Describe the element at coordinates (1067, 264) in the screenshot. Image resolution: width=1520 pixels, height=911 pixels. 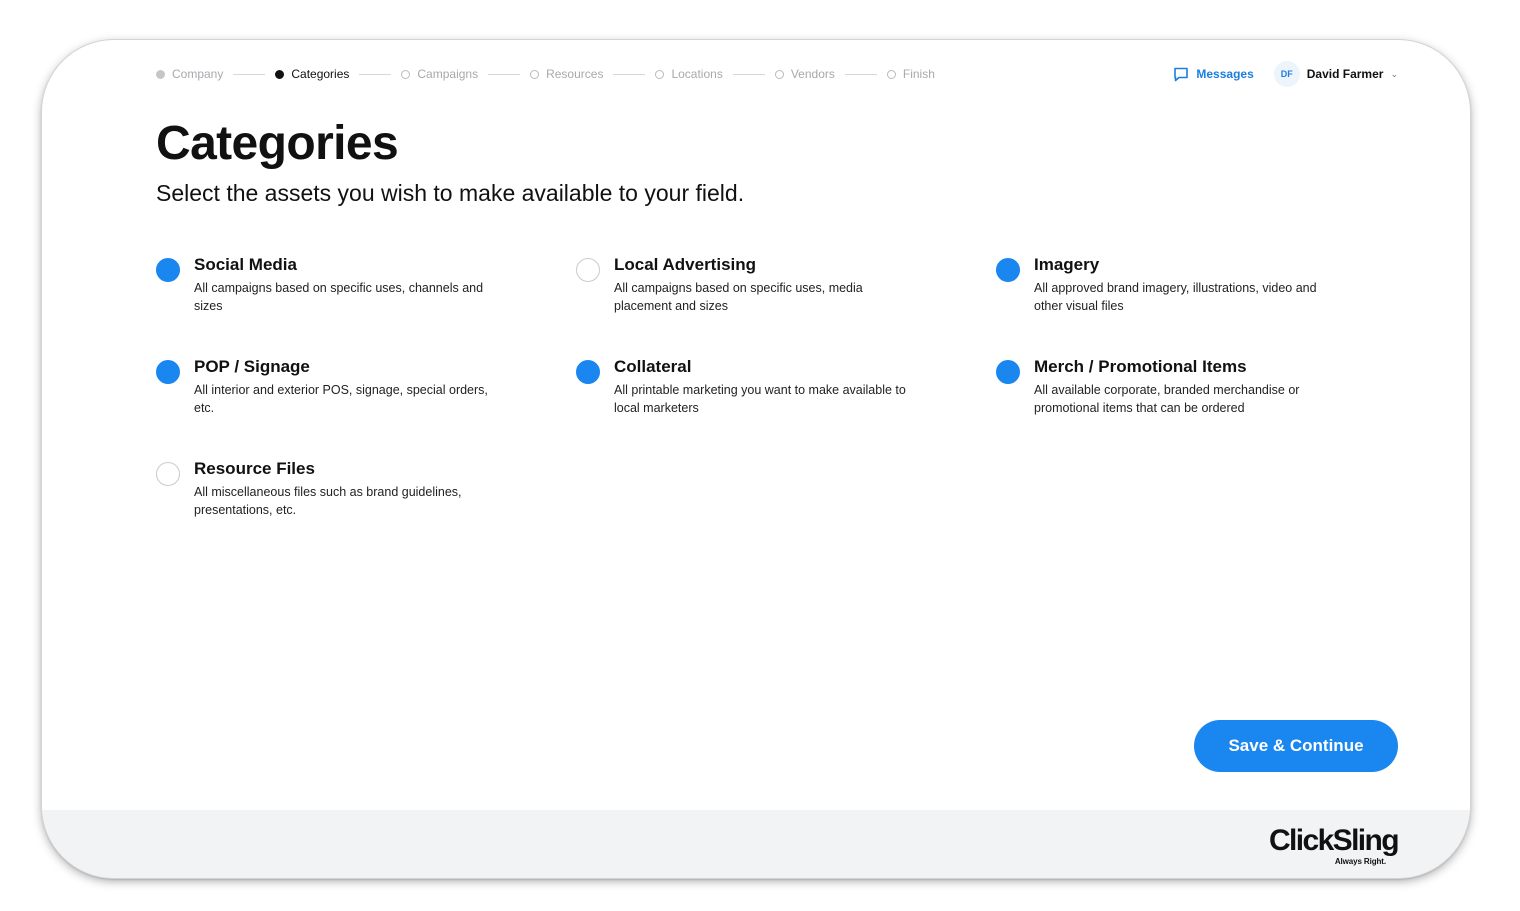
I see `category-title: Imagery` at that location.